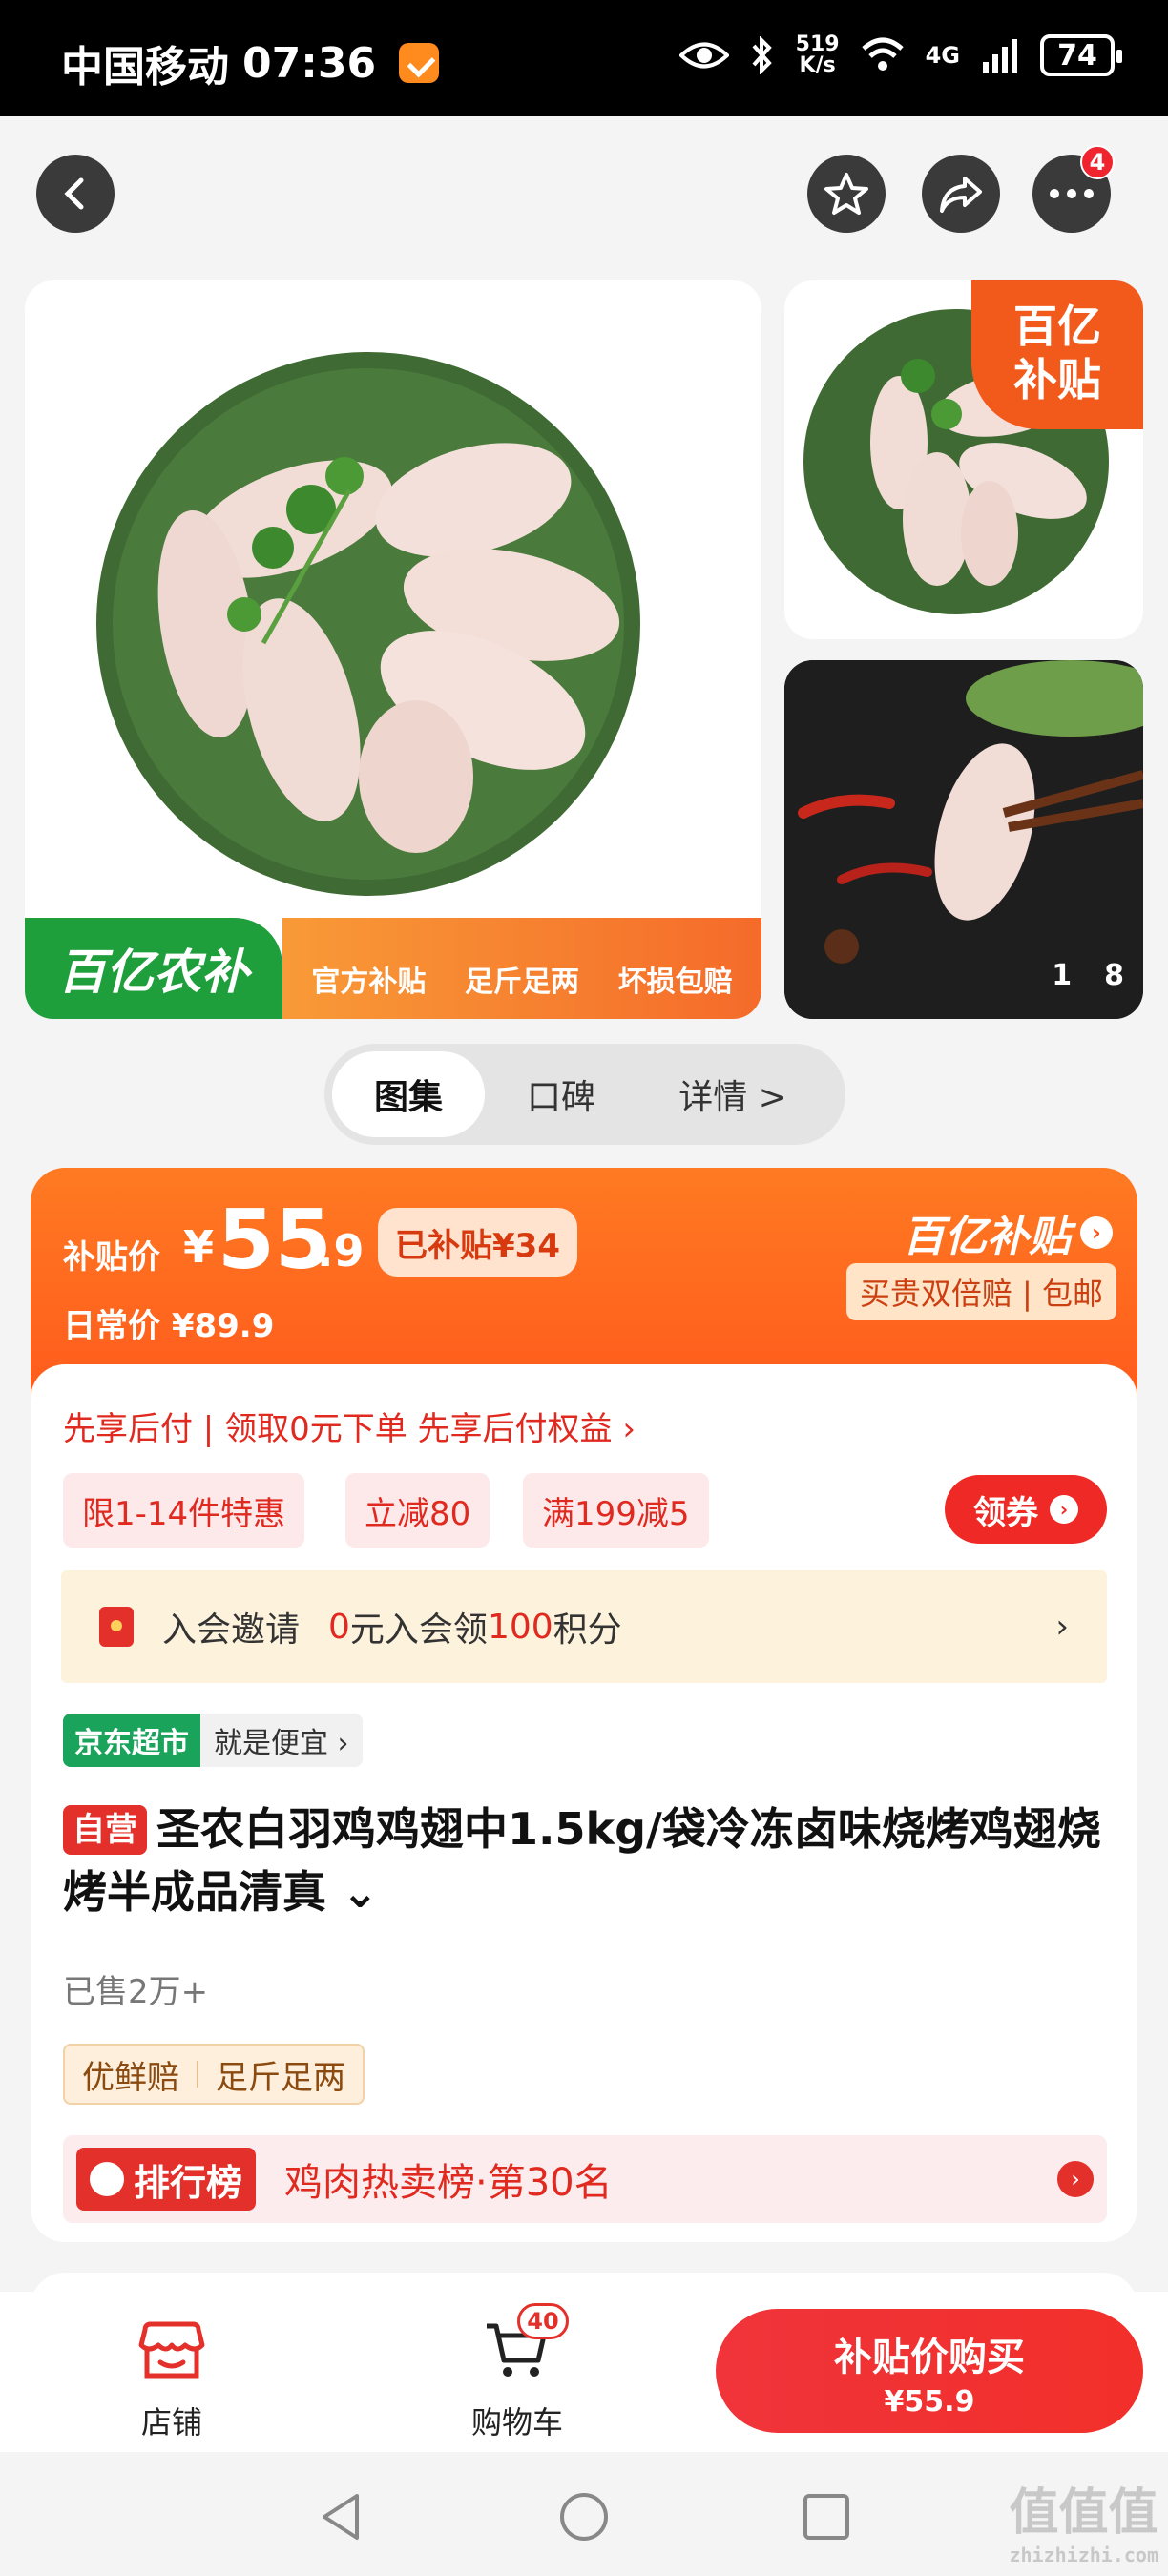 Image resolution: width=1168 pixels, height=2576 pixels. I want to click on eye-icon, so click(703, 55).